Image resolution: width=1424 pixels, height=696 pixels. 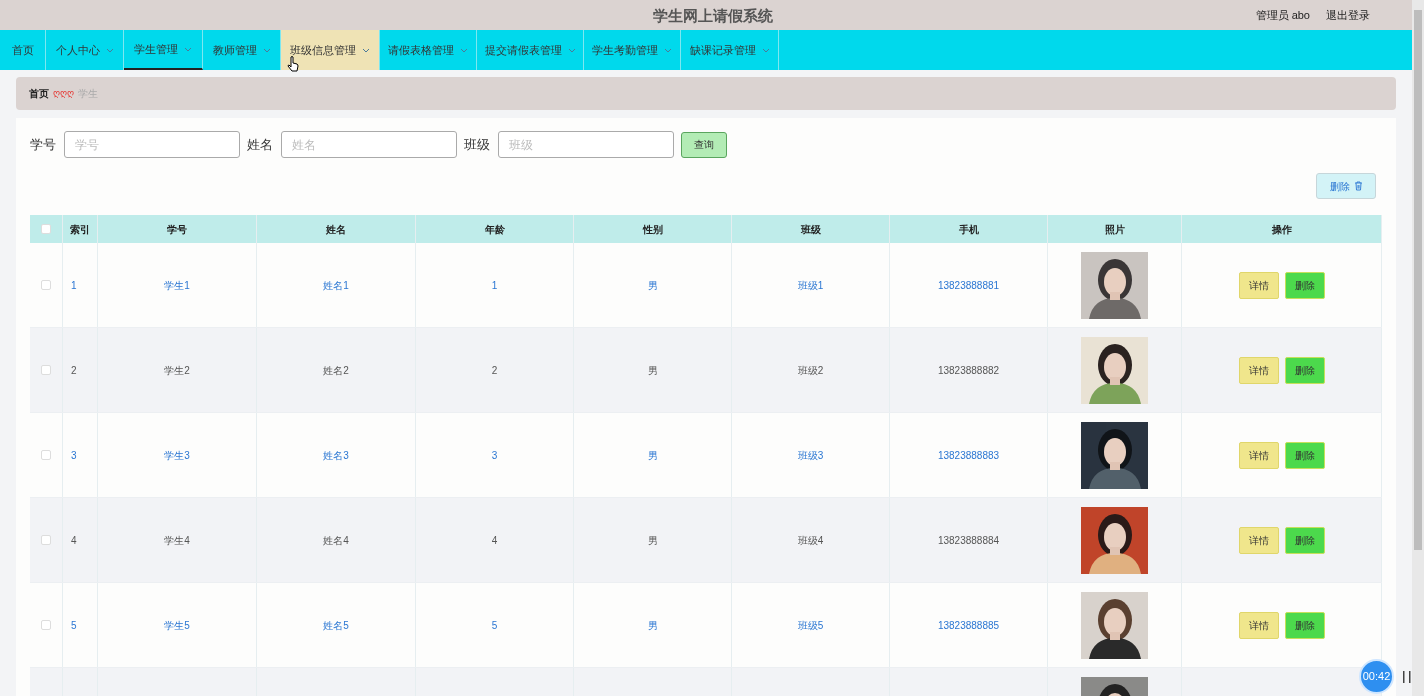 What do you see at coordinates (177, 455) in the screenshot?
I see `table-cell-text: 学生3` at bounding box center [177, 455].